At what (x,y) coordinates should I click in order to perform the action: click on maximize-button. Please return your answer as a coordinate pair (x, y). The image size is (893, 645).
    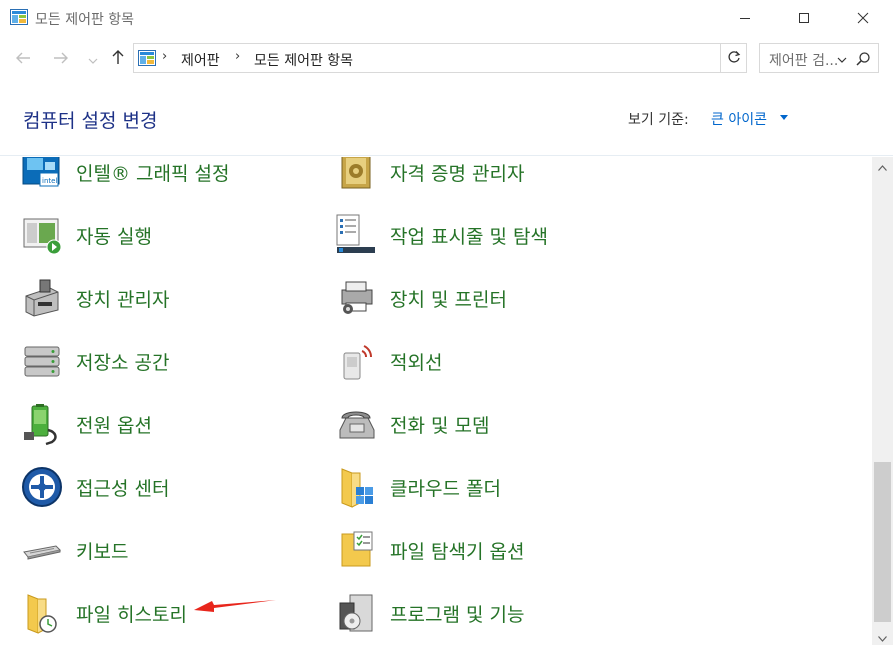
    Looking at the image, I should click on (804, 18).